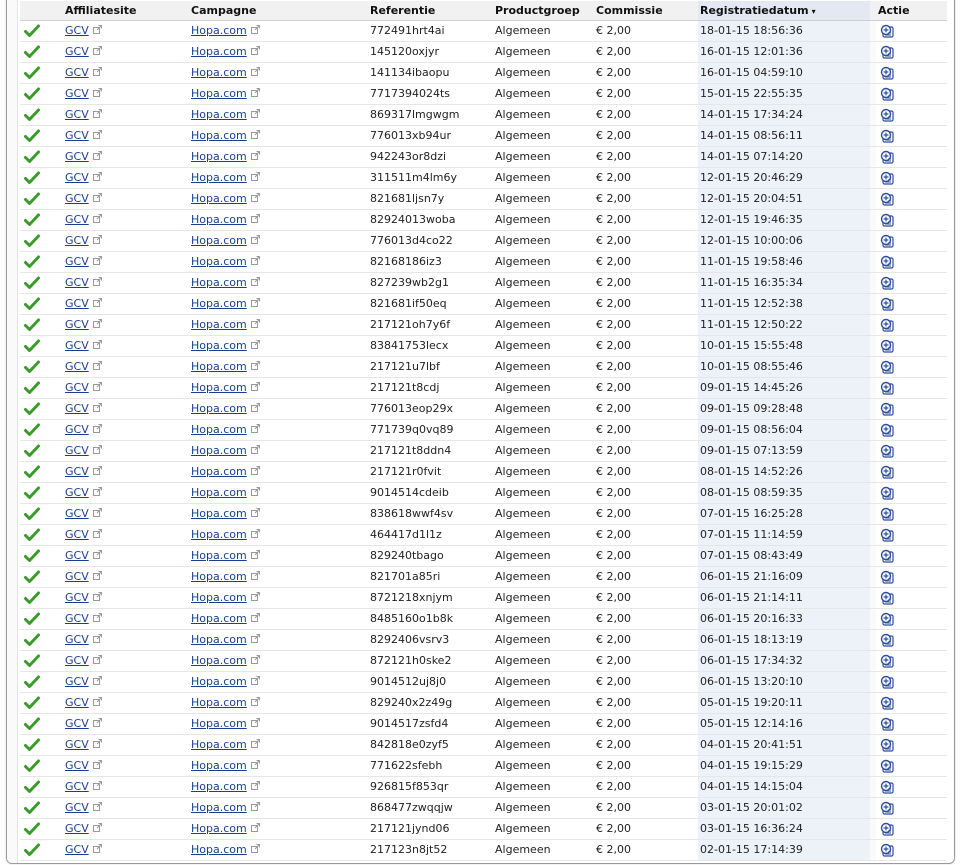 Image resolution: width=965 pixels, height=865 pixels. Describe the element at coordinates (432, 11) in the screenshot. I see `column-header-referentie: Referentie` at that location.